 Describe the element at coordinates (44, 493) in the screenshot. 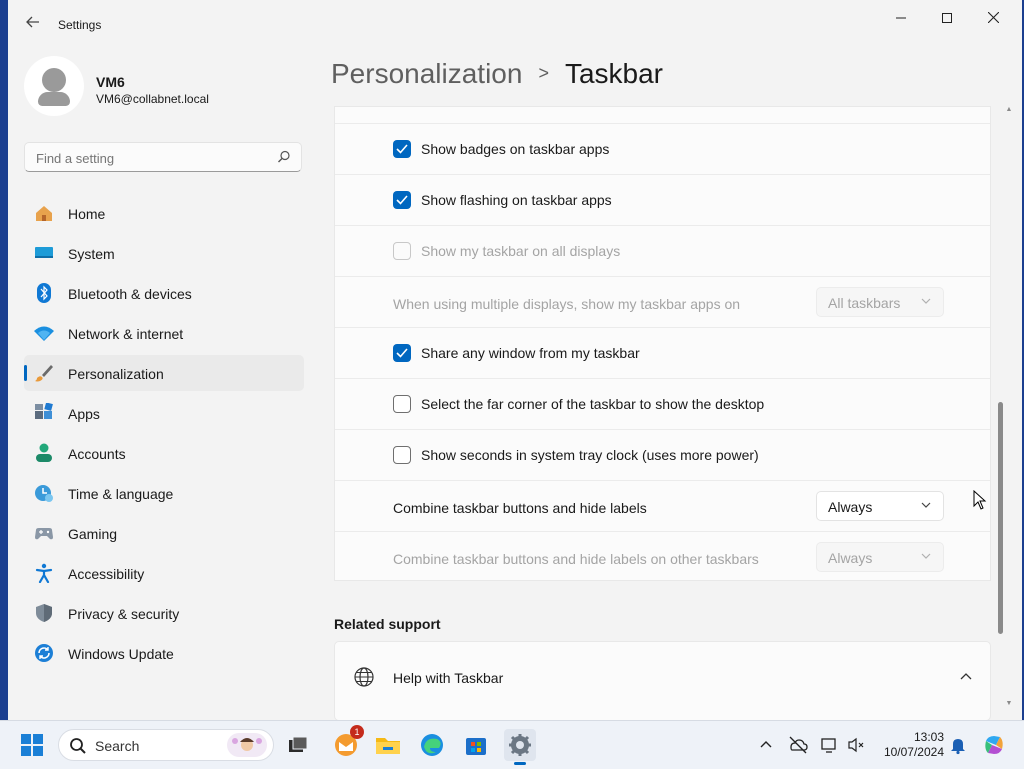

I see `time-language-icon` at that location.